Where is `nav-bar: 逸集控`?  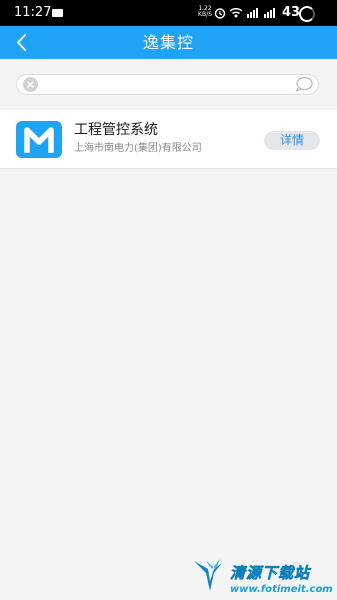
nav-bar: 逸集控 is located at coordinates (168, 42).